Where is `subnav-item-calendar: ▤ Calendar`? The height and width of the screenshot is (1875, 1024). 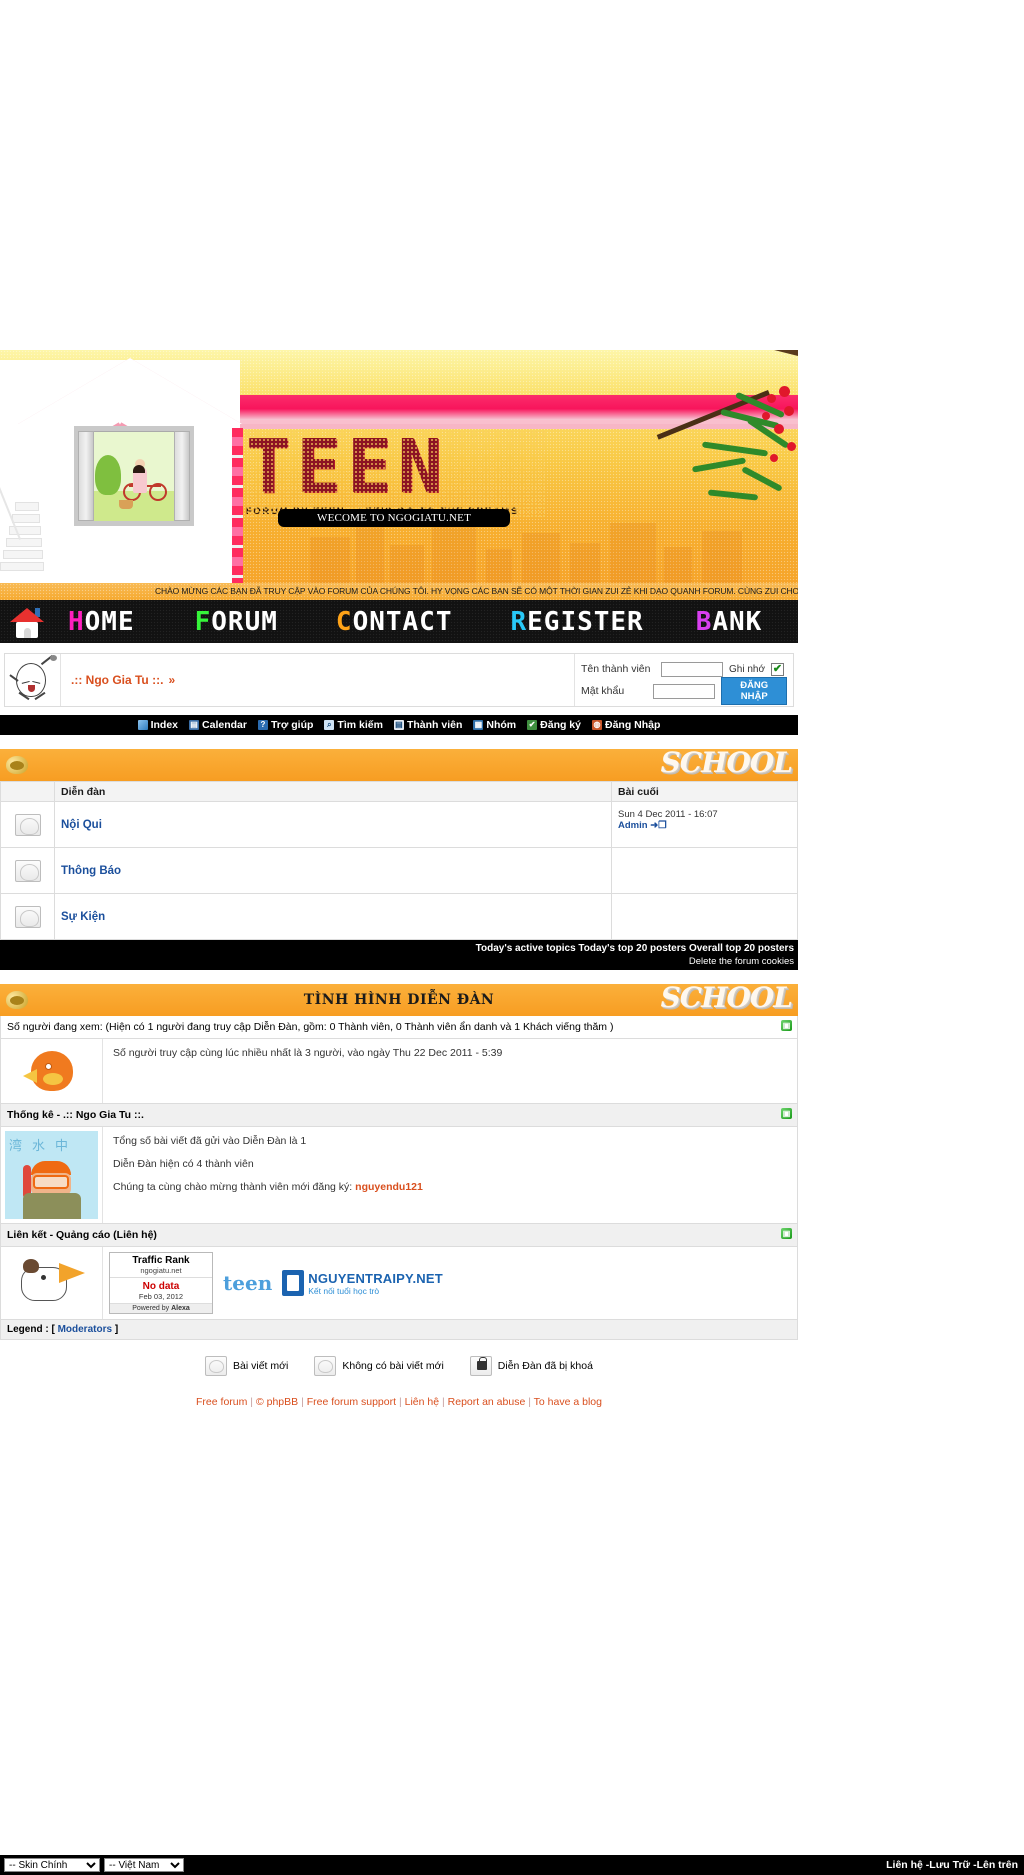
subnav-item-calendar: ▤ Calendar is located at coordinates (218, 725).